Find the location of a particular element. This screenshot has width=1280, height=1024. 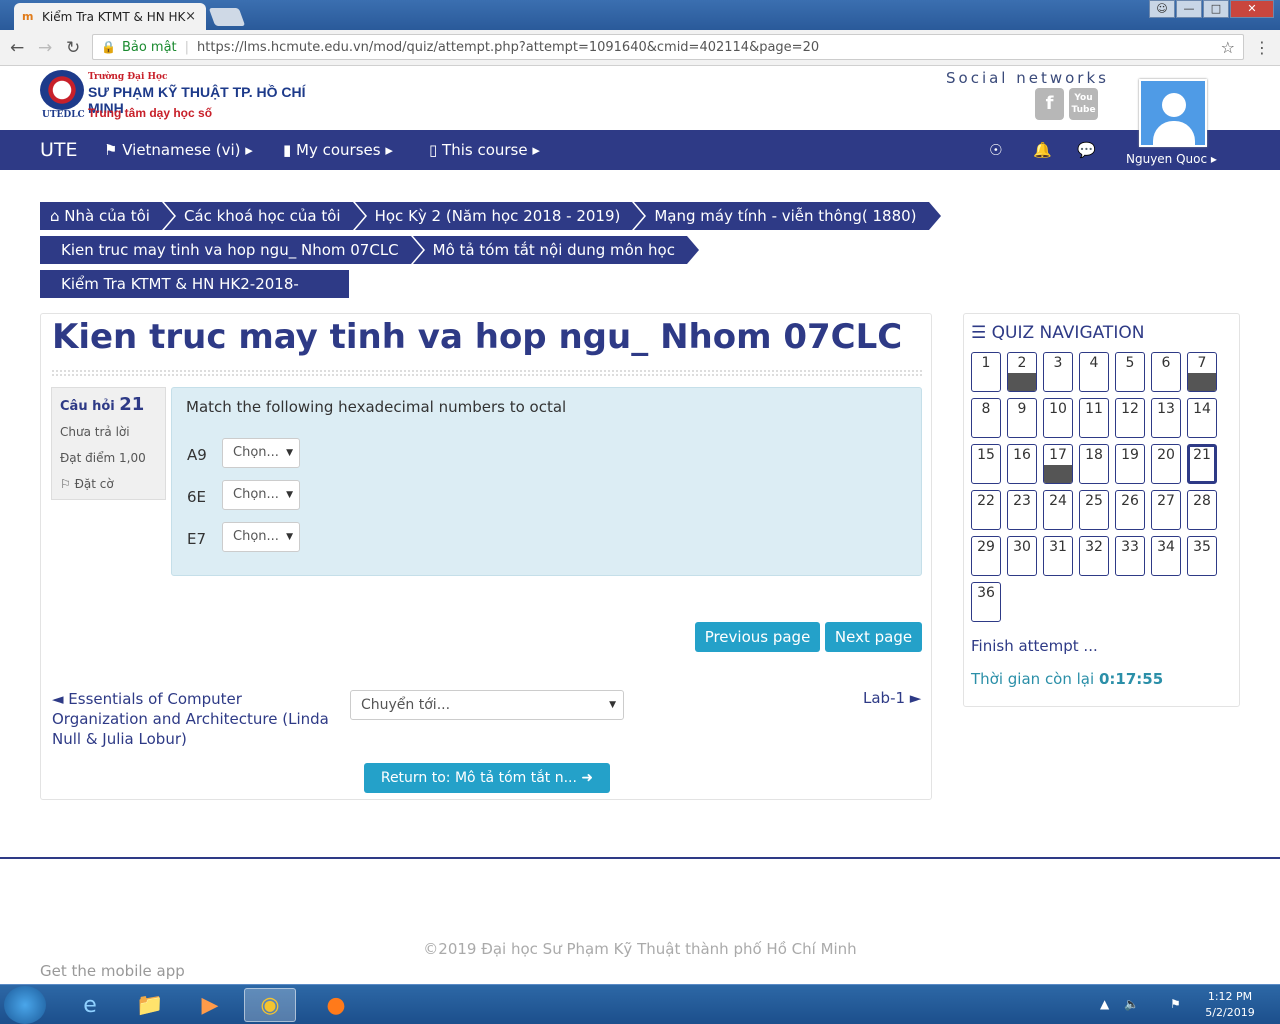

quiz-nav-question-number: 36 is located at coordinates (986, 593).